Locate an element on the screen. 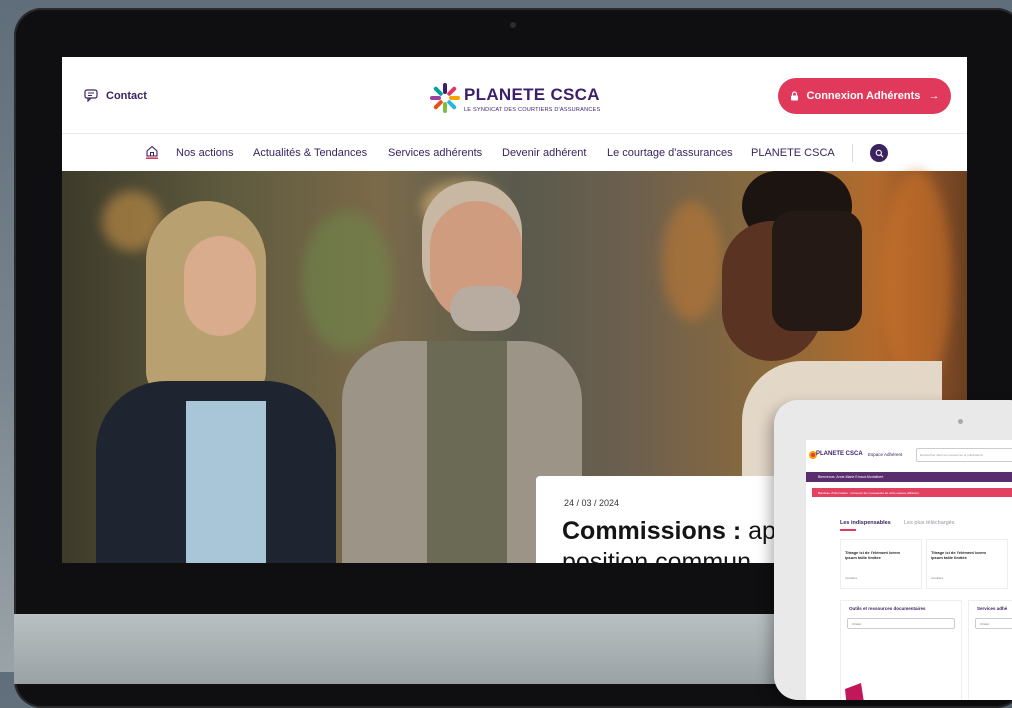 This screenshot has height=708, width=1012. logo-flower-icon is located at coordinates (445, 98).